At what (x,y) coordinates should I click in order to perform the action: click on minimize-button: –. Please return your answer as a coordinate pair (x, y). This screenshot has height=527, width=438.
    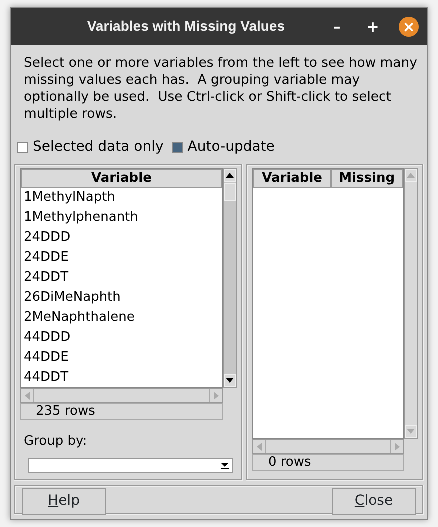
    Looking at the image, I should click on (337, 26).